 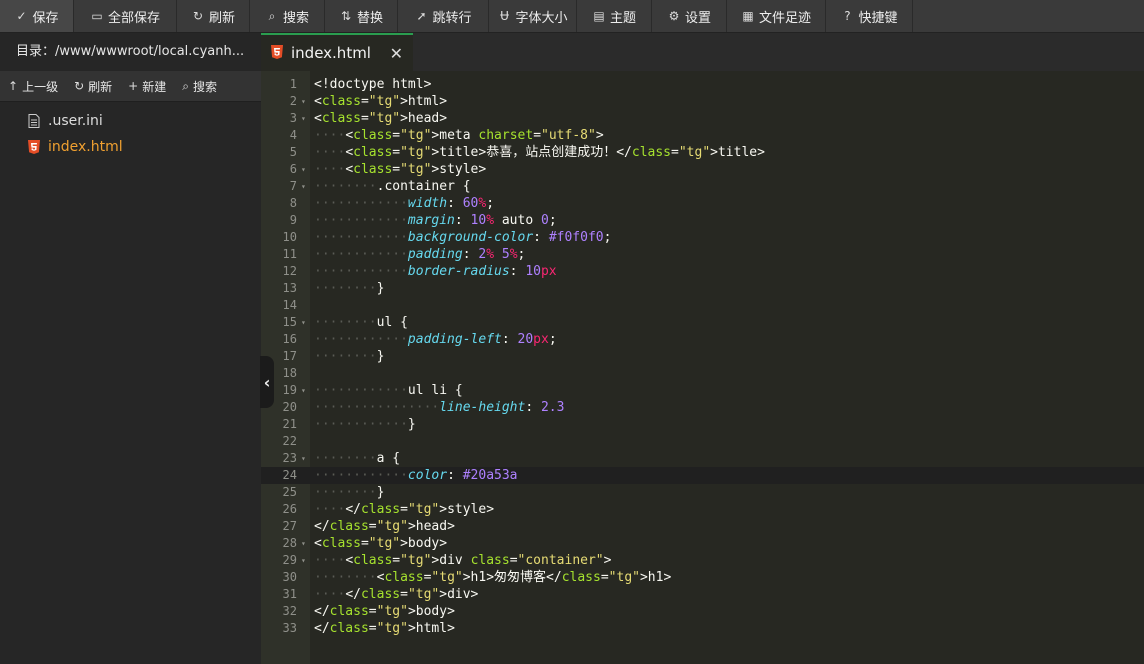 What do you see at coordinates (702, 492) in the screenshot?
I see `code-line: 25 ········}` at bounding box center [702, 492].